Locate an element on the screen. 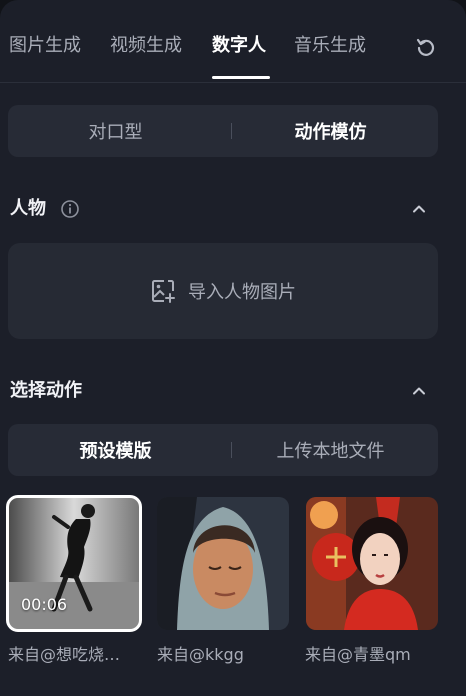 The height and width of the screenshot is (696, 466). tabs-divider is located at coordinates (233, 82).